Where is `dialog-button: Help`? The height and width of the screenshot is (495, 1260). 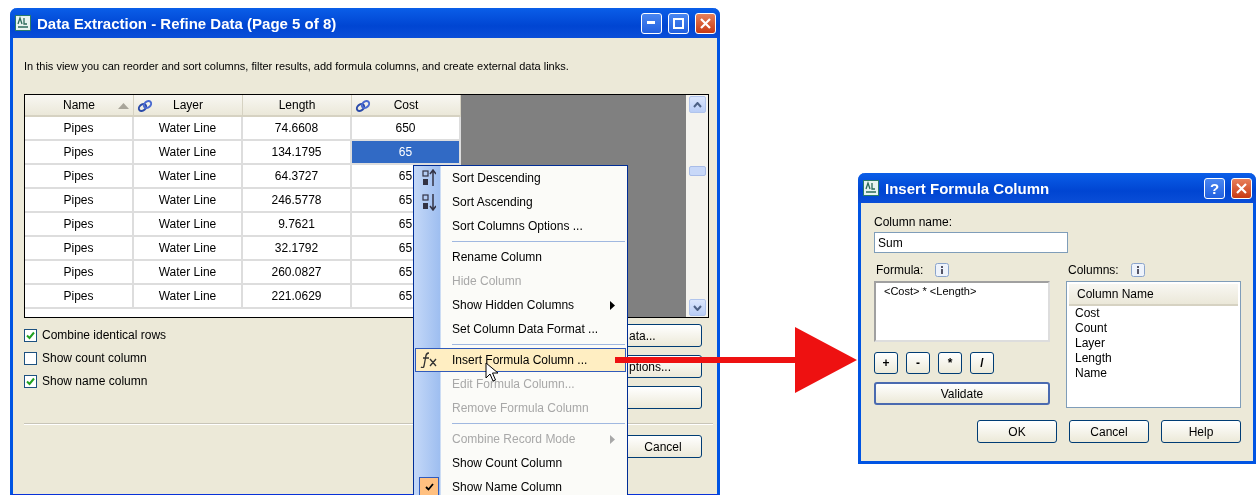
dialog-button: Help is located at coordinates (1201, 431).